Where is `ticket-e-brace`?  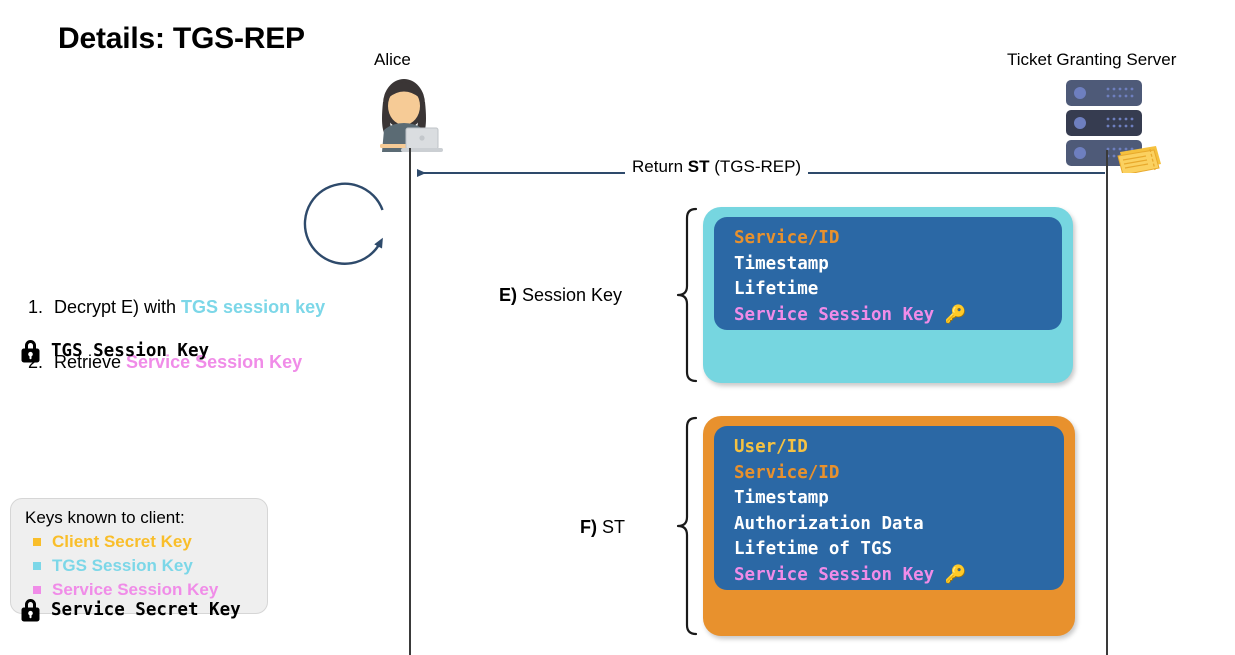 ticket-e-brace is located at coordinates (687, 295).